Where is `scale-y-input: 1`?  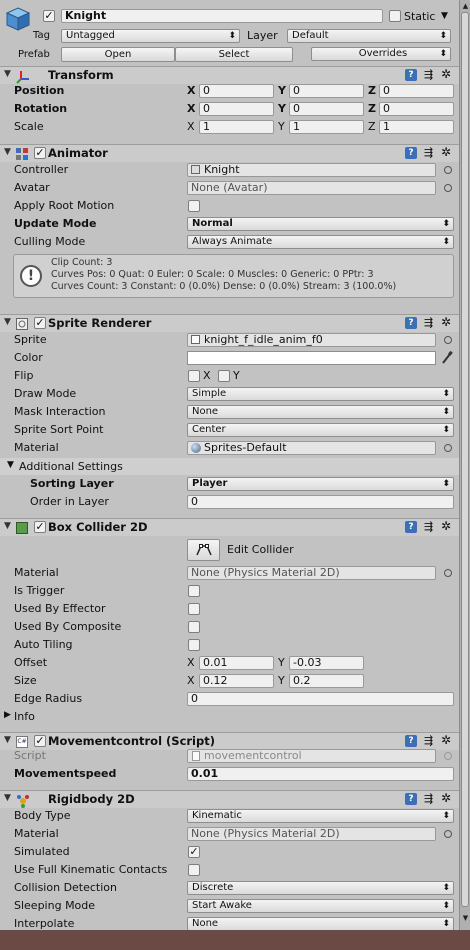
scale-y-input: 1 is located at coordinates (326, 127).